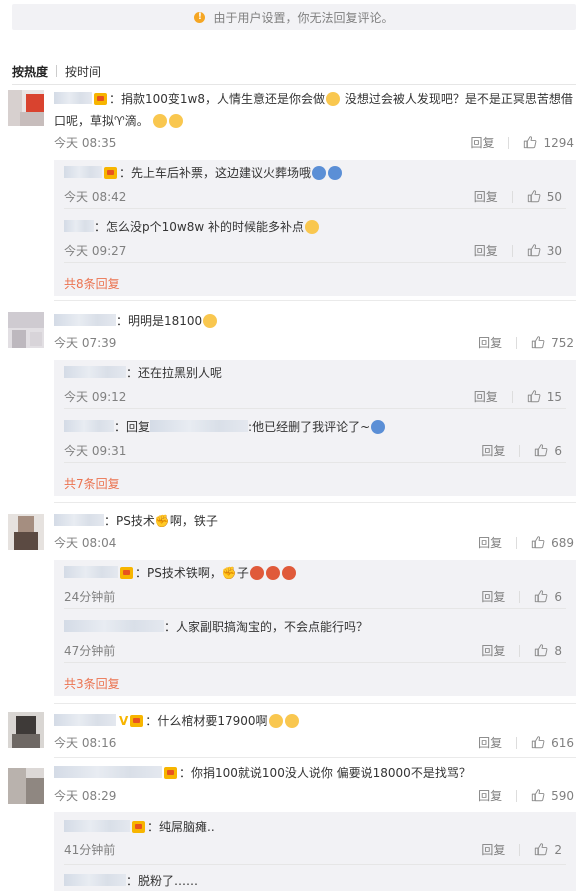 The image size is (588, 892). I want to click on reply-actions: 回复 2, so click(521, 849).